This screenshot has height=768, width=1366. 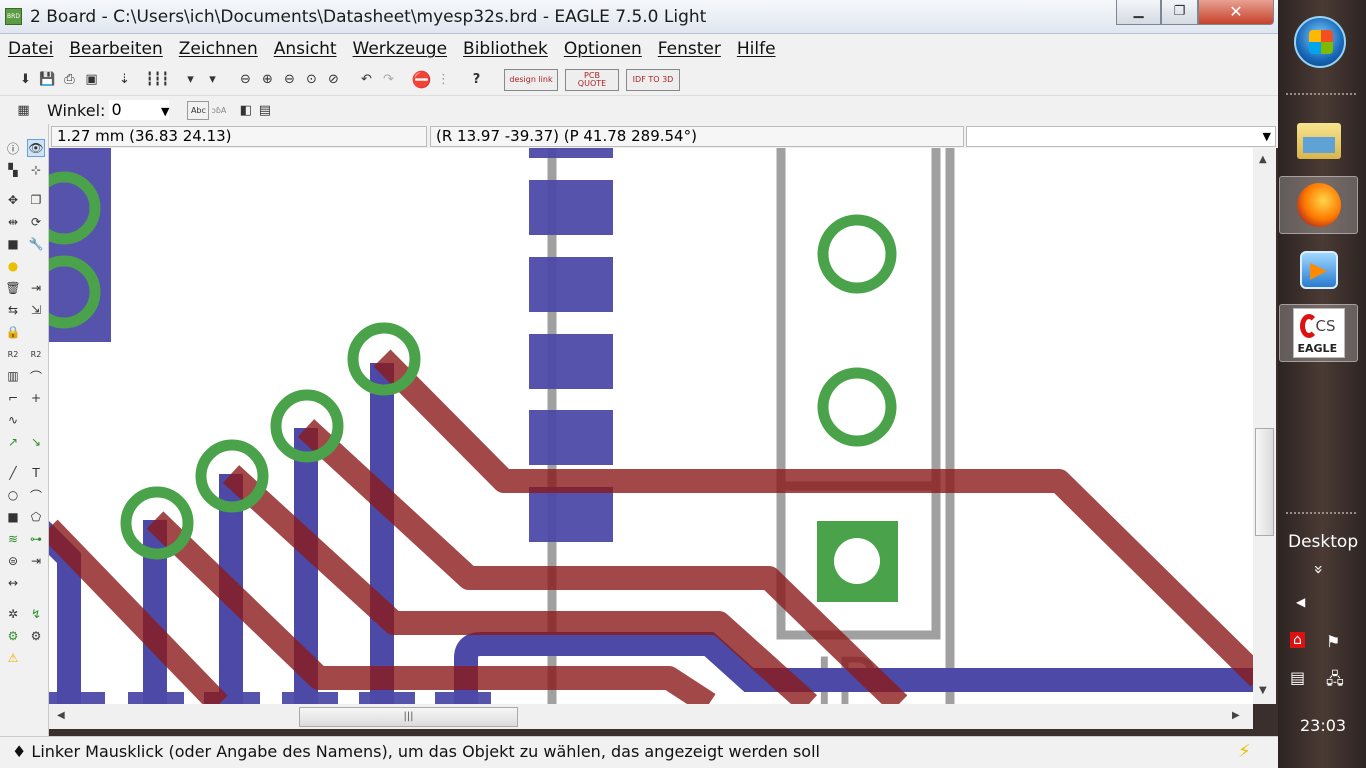 I want to click on mark-icon: ⊹, so click(x=36, y=170).